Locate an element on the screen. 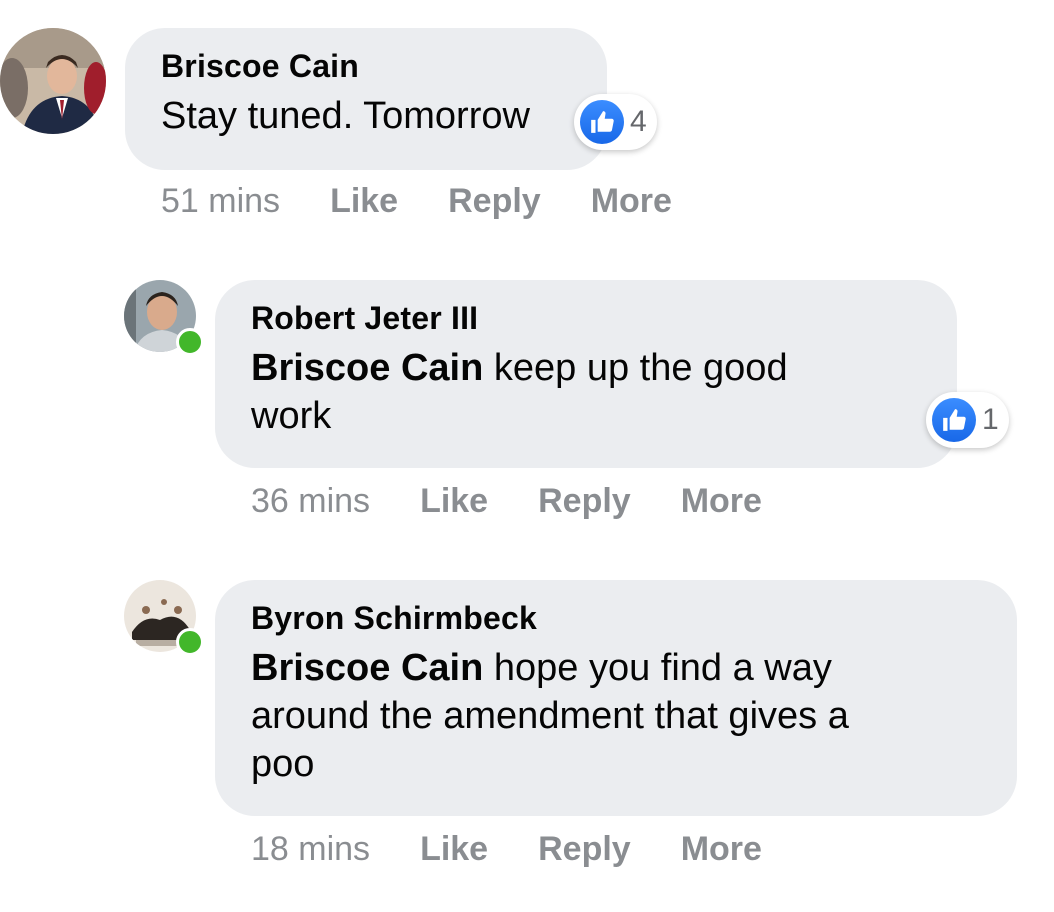  reaction-summary: 1 is located at coordinates (967, 420).